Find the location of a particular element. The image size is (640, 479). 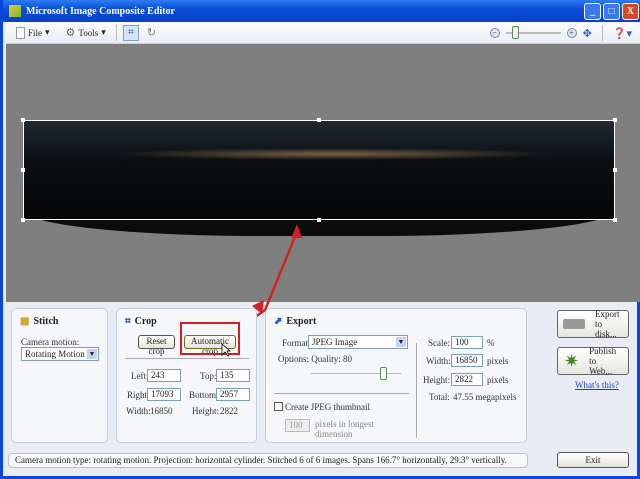

bottom-input: 2957 is located at coordinates (233, 394).